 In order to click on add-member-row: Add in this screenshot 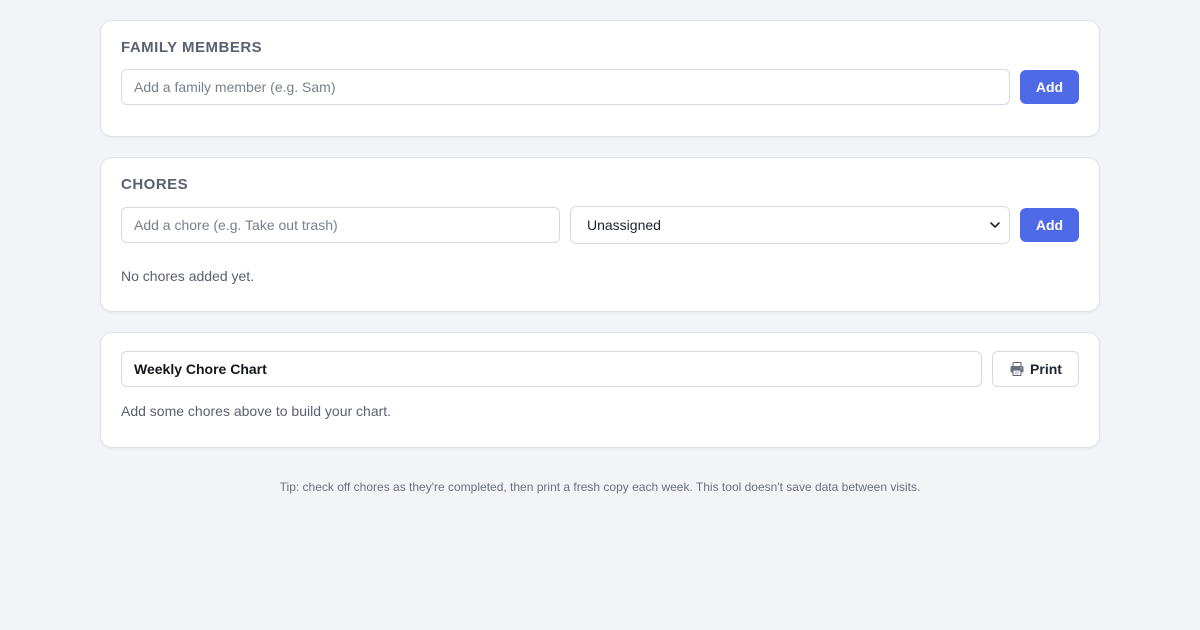, I will do `click(600, 87)`.